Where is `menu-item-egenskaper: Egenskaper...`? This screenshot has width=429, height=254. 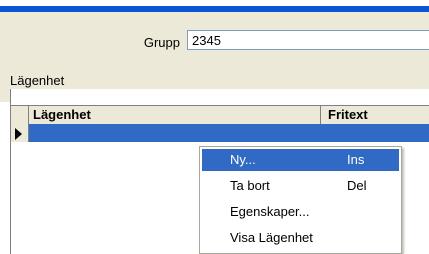
menu-item-egenskaper: Egenskaper... is located at coordinates (300, 212).